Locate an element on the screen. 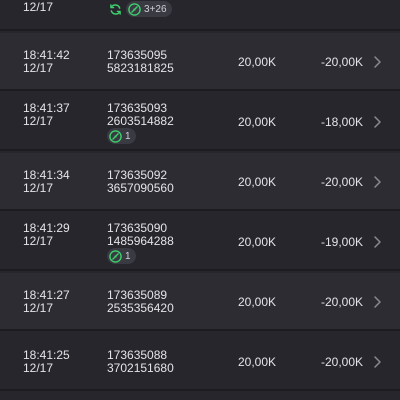 The image size is (400, 400). bet-id: 173635088 is located at coordinates (137, 355).